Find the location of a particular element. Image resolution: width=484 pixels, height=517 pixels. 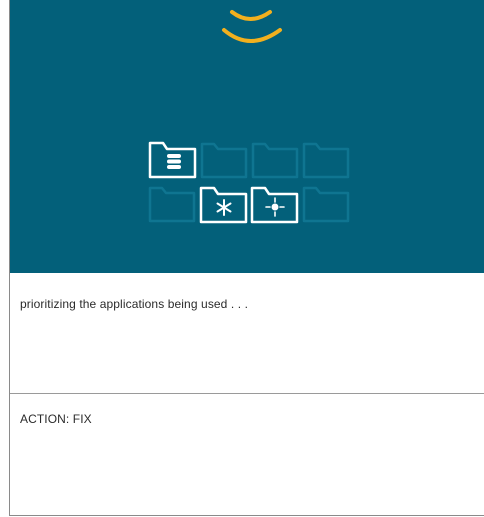

network-folder-icon is located at coordinates (274, 205).